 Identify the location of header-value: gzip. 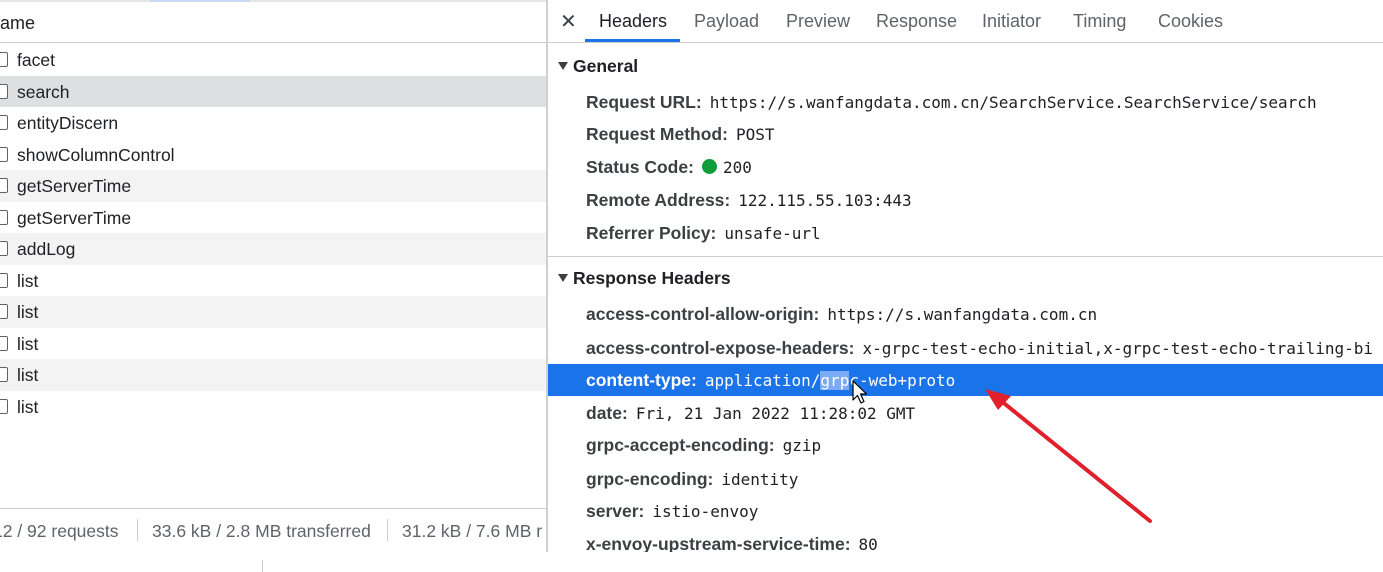
(802, 445).